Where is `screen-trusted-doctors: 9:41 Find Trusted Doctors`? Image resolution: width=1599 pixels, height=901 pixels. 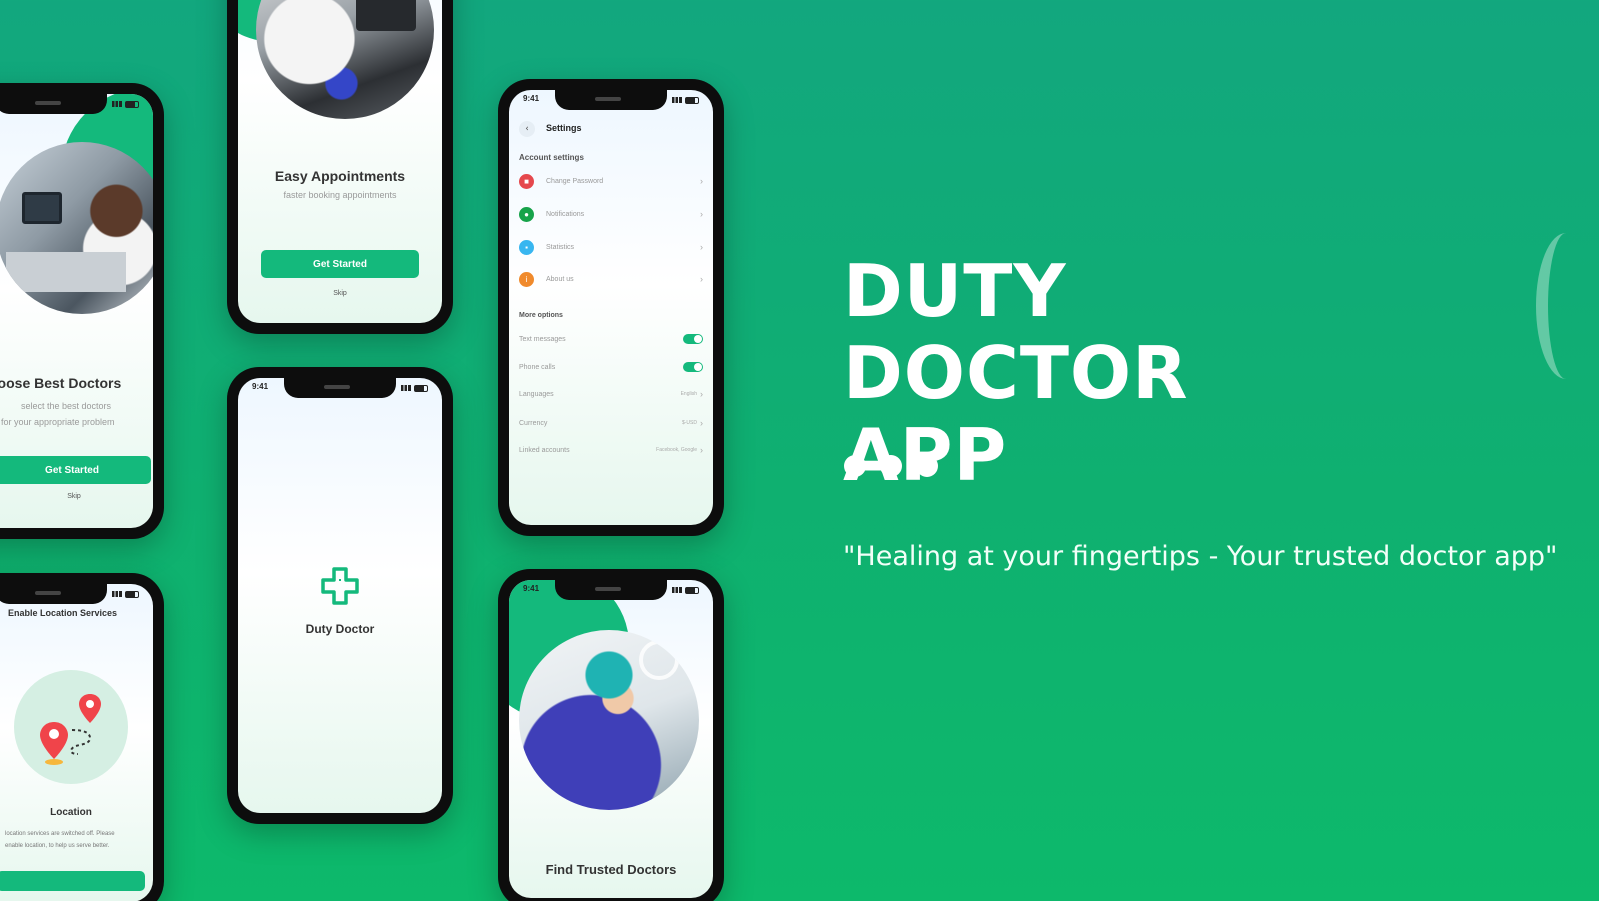
screen-trusted-doctors: 9:41 Find Trusted Doctors is located at coordinates (611, 739).